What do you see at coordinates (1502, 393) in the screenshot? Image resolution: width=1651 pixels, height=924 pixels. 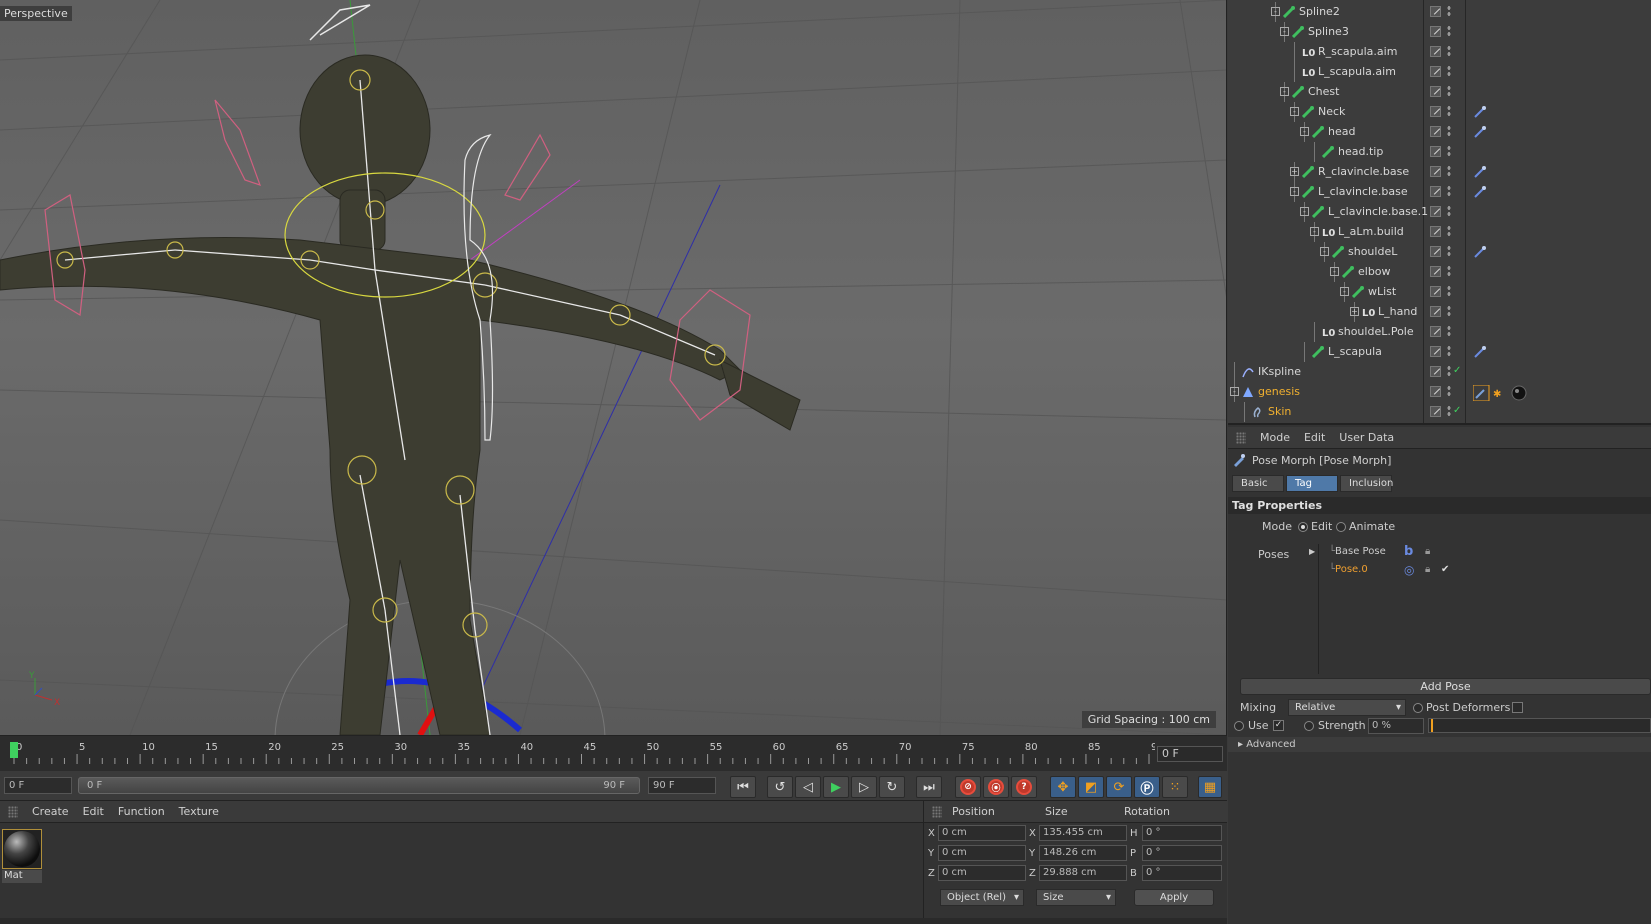 I see `object-tags-icon: ✱` at bounding box center [1502, 393].